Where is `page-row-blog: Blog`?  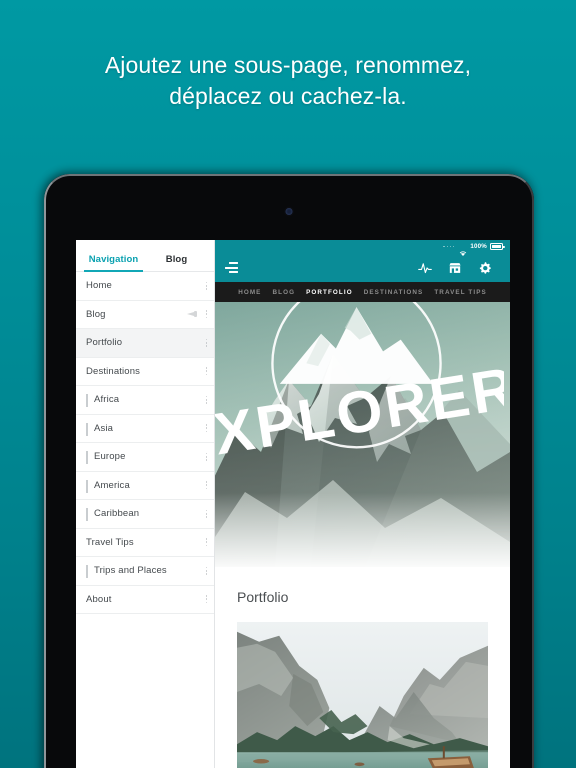 page-row-blog: Blog is located at coordinates (145, 315).